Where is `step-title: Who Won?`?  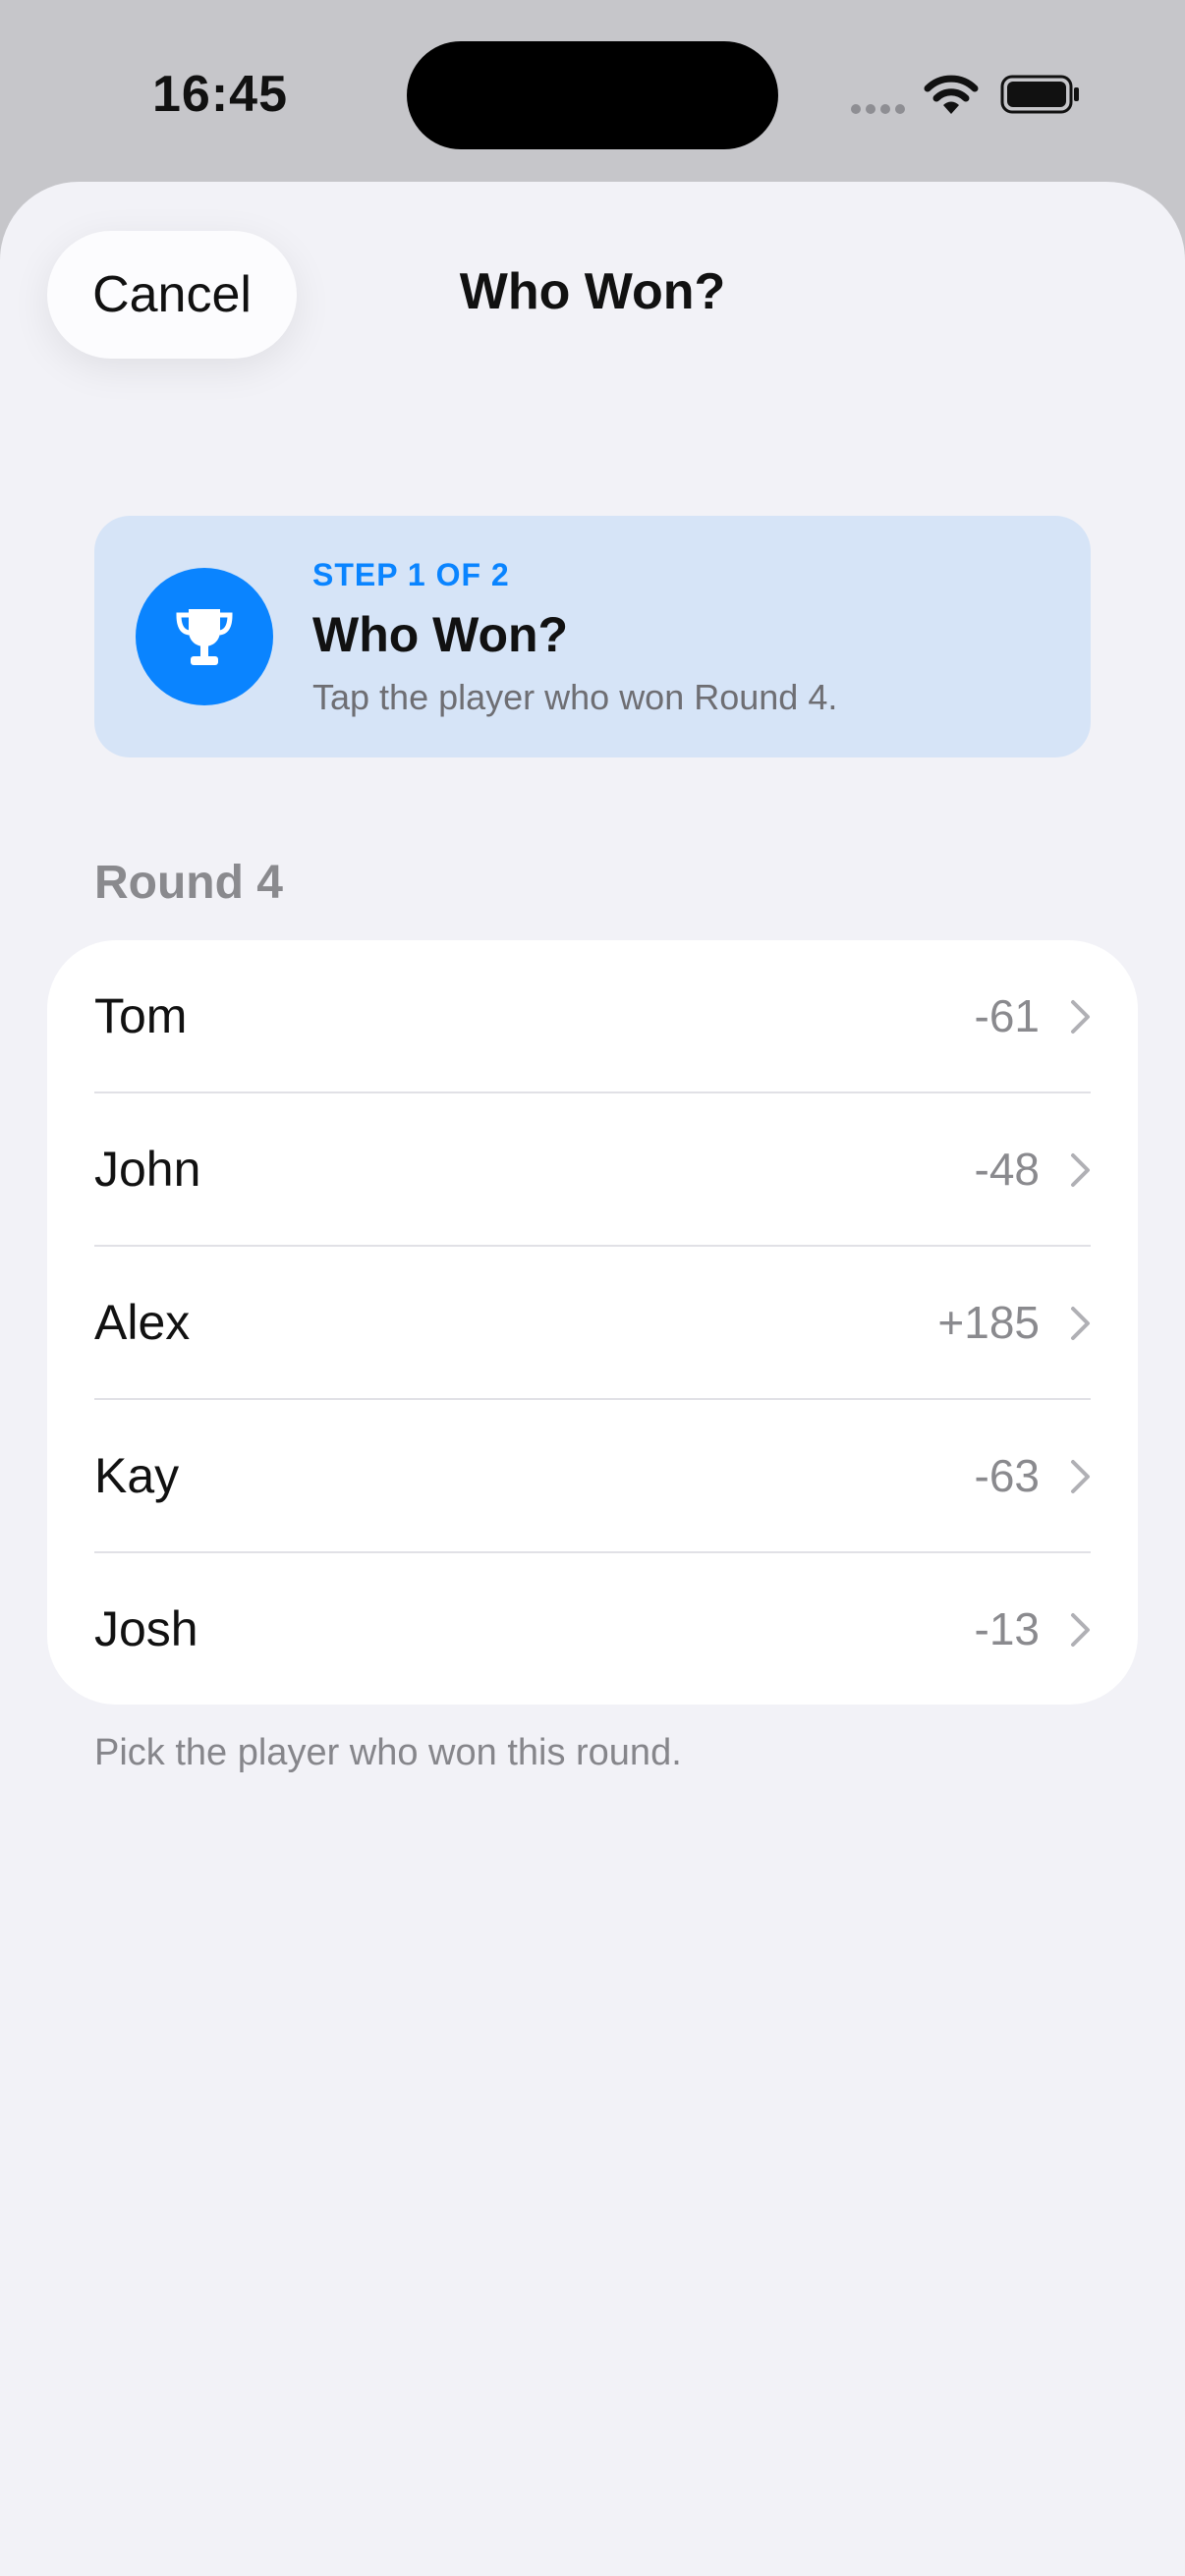 step-title: Who Won? is located at coordinates (441, 634).